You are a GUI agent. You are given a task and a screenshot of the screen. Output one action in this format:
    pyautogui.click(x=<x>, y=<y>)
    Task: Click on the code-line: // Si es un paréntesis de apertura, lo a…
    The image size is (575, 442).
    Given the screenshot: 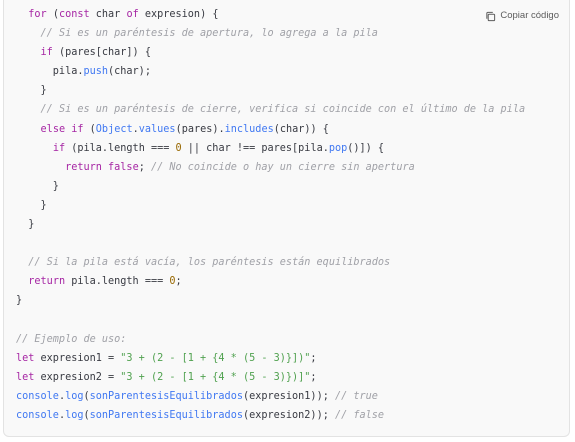 What is the action you would take?
    pyautogui.click(x=270, y=33)
    